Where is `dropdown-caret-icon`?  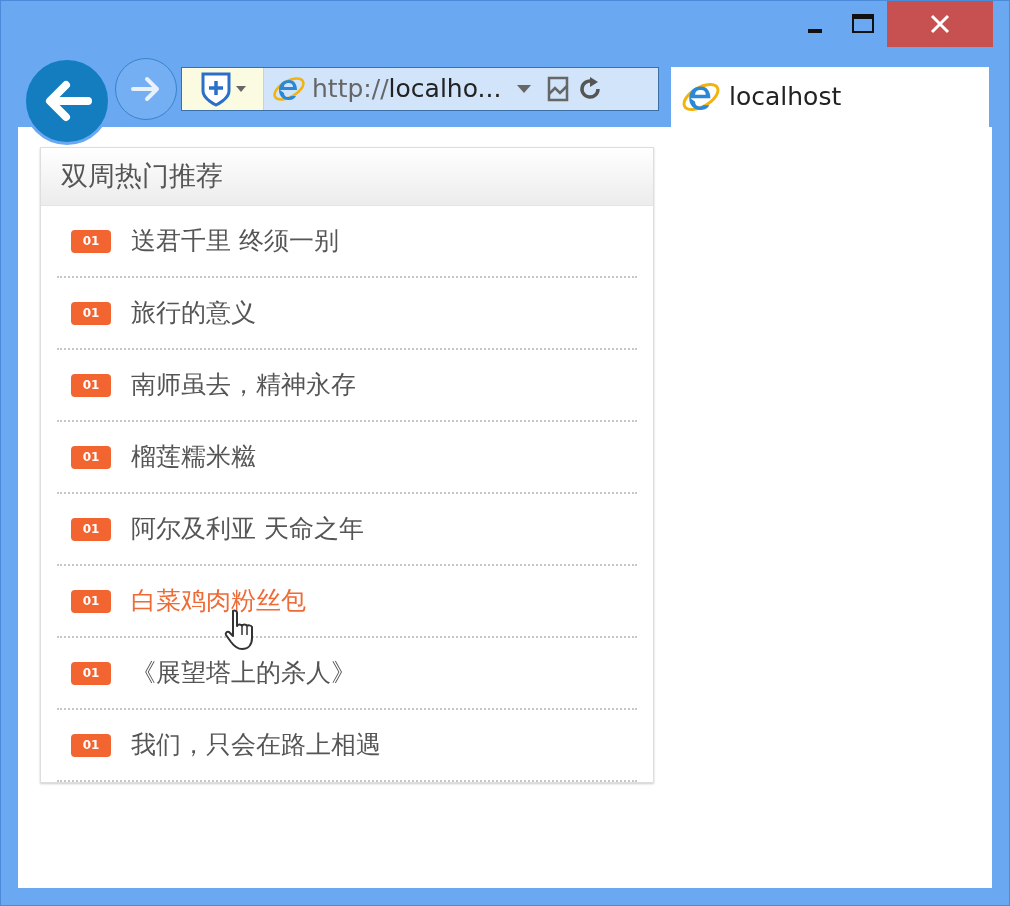
dropdown-caret-icon is located at coordinates (524, 89).